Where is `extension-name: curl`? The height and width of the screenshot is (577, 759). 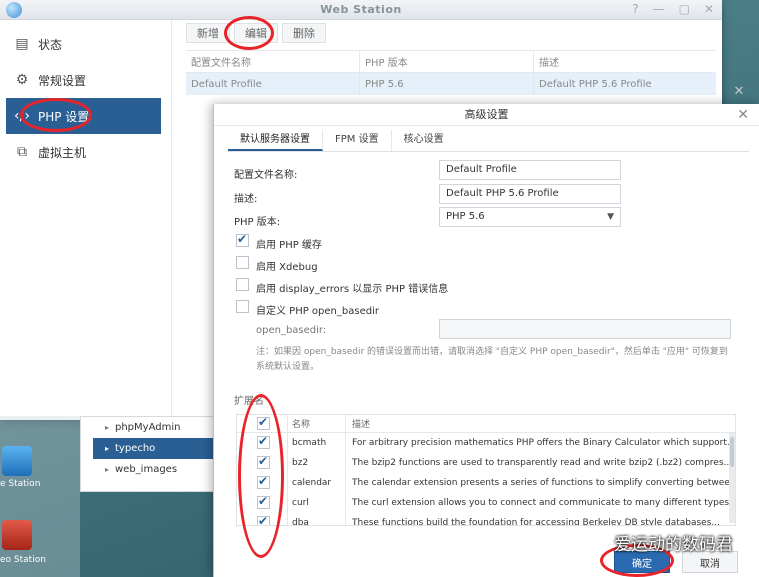
extension-name: curl is located at coordinates (316, 503).